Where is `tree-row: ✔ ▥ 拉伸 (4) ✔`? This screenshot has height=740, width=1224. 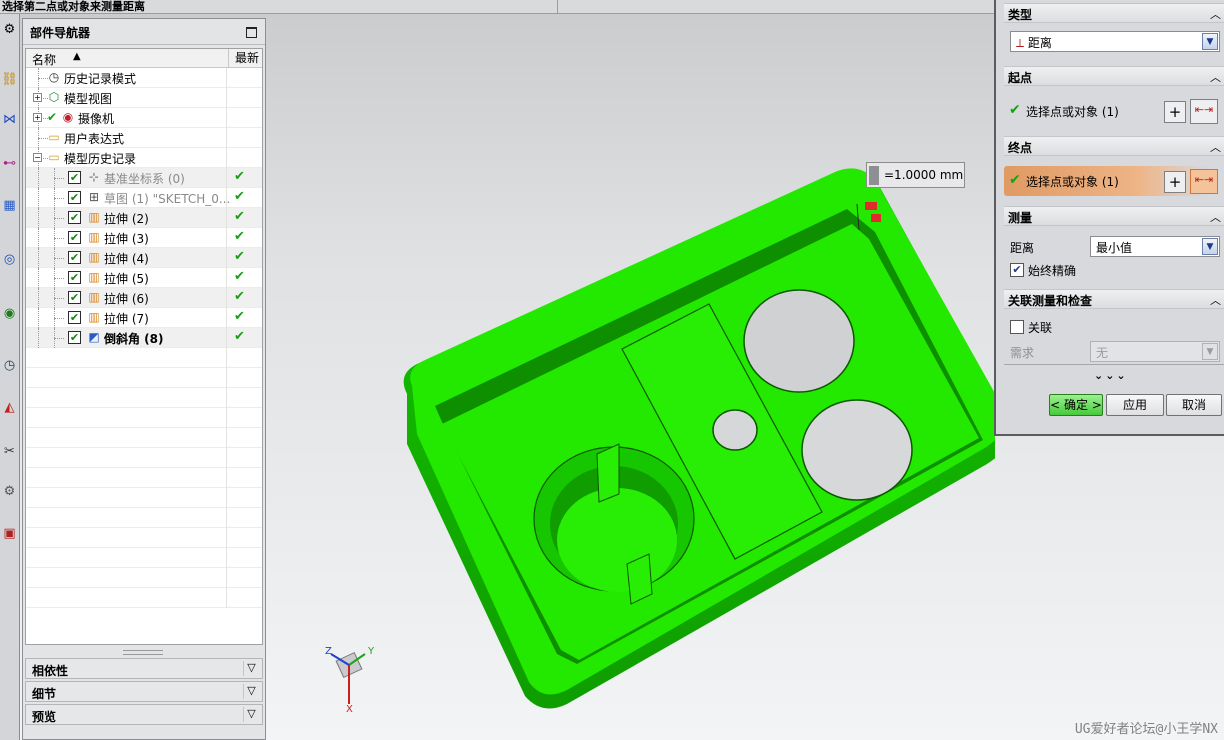 tree-row: ✔ ▥ 拉伸 (4) ✔ is located at coordinates (144, 258).